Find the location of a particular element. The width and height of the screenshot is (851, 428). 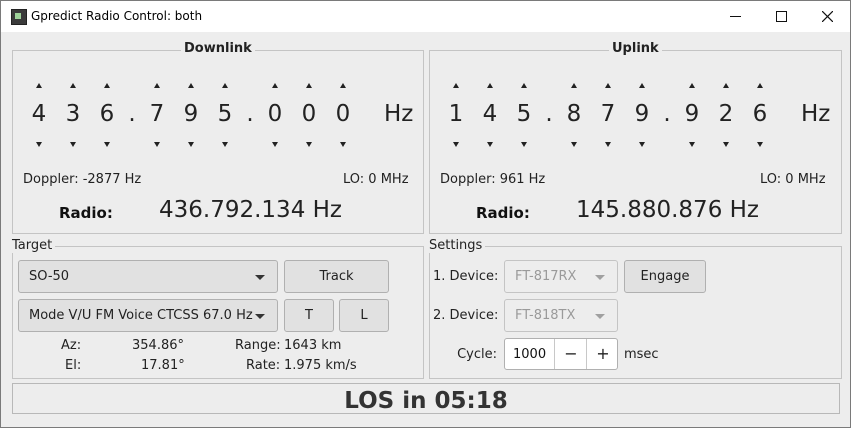

uplink-digit: 8 is located at coordinates (574, 114).